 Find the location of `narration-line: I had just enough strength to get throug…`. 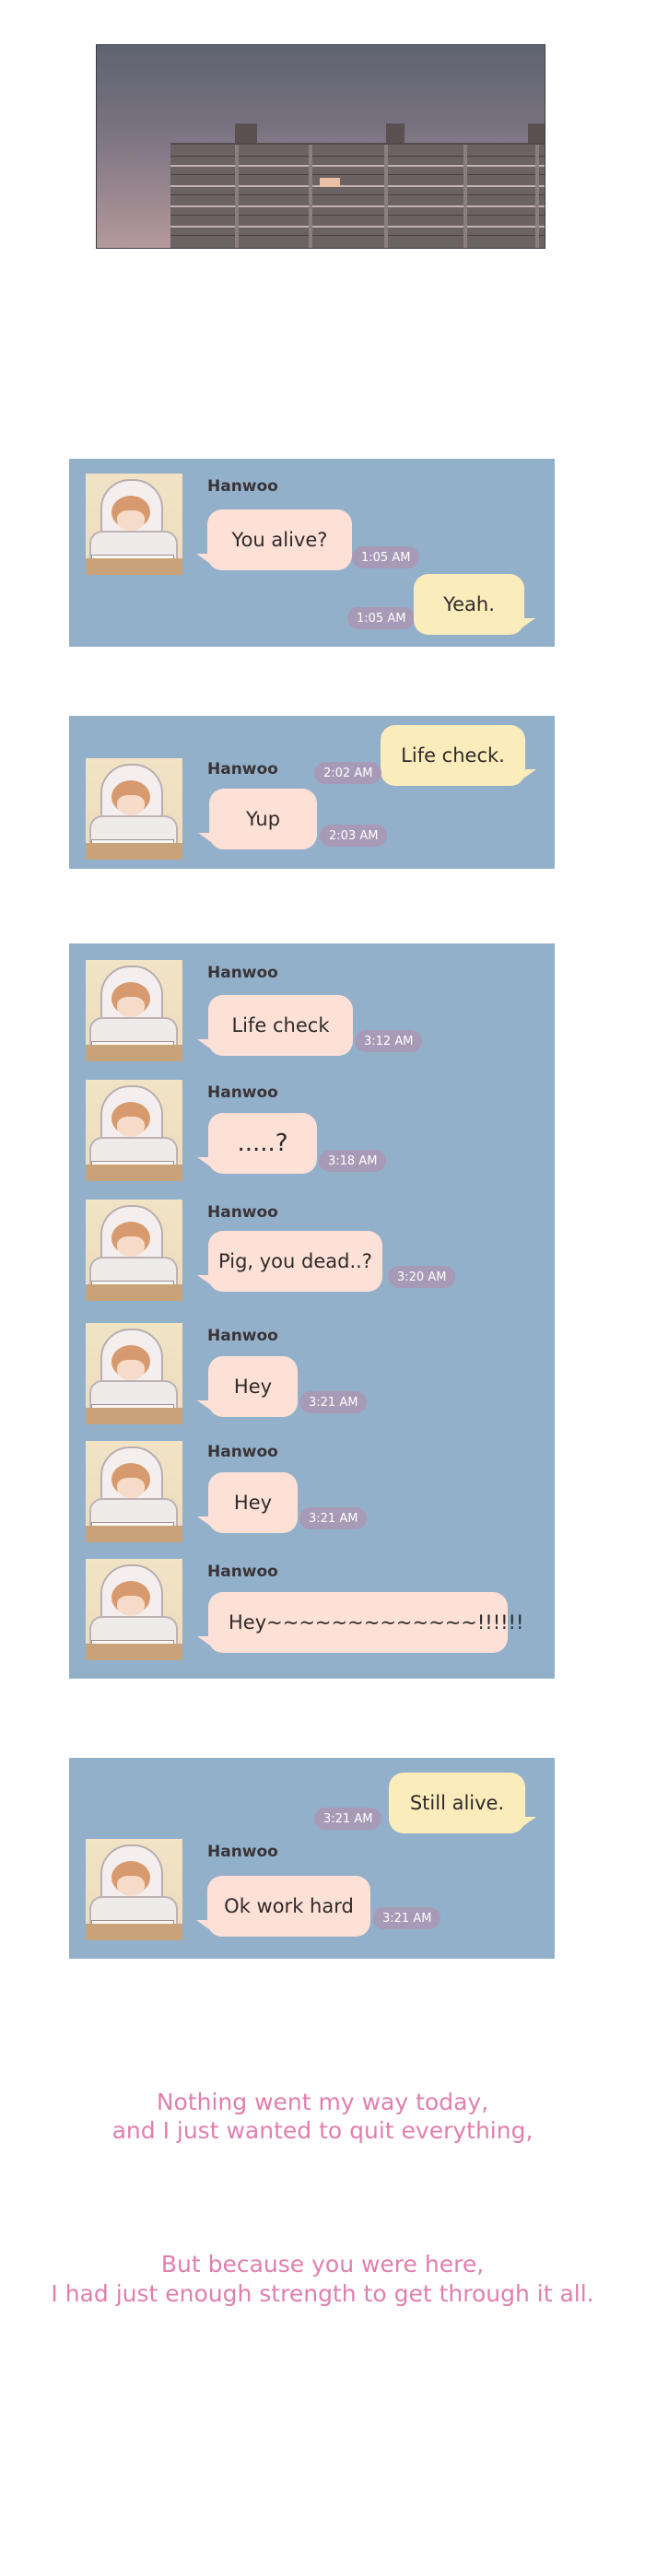

narration-line: I had just enough strength to get throug… is located at coordinates (322, 2293).